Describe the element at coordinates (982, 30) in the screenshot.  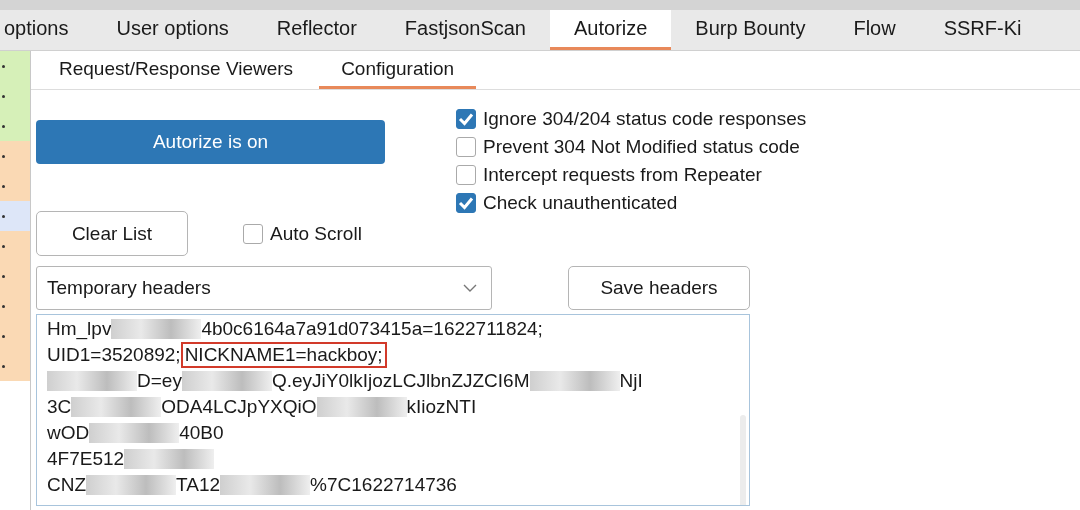
I see `tab: SSRF-Ki` at that location.